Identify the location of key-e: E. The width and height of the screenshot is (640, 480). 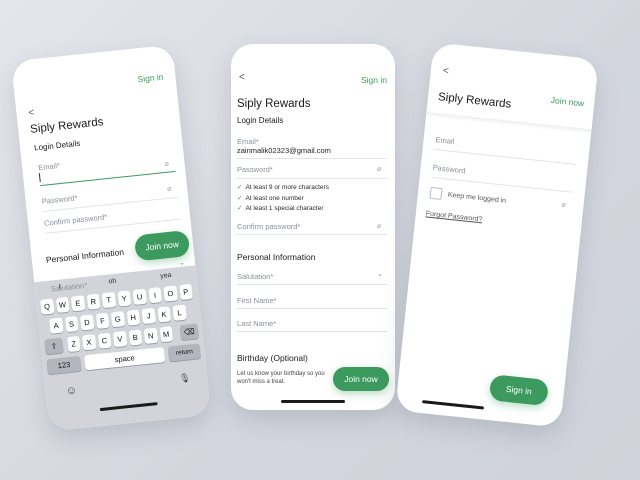
(77, 303).